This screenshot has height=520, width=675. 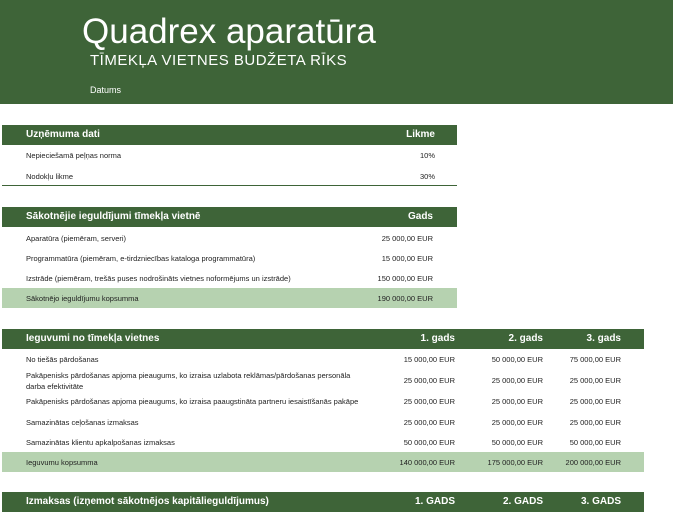 What do you see at coordinates (437, 338) in the screenshot?
I see `year1-column: 1. gads` at bounding box center [437, 338].